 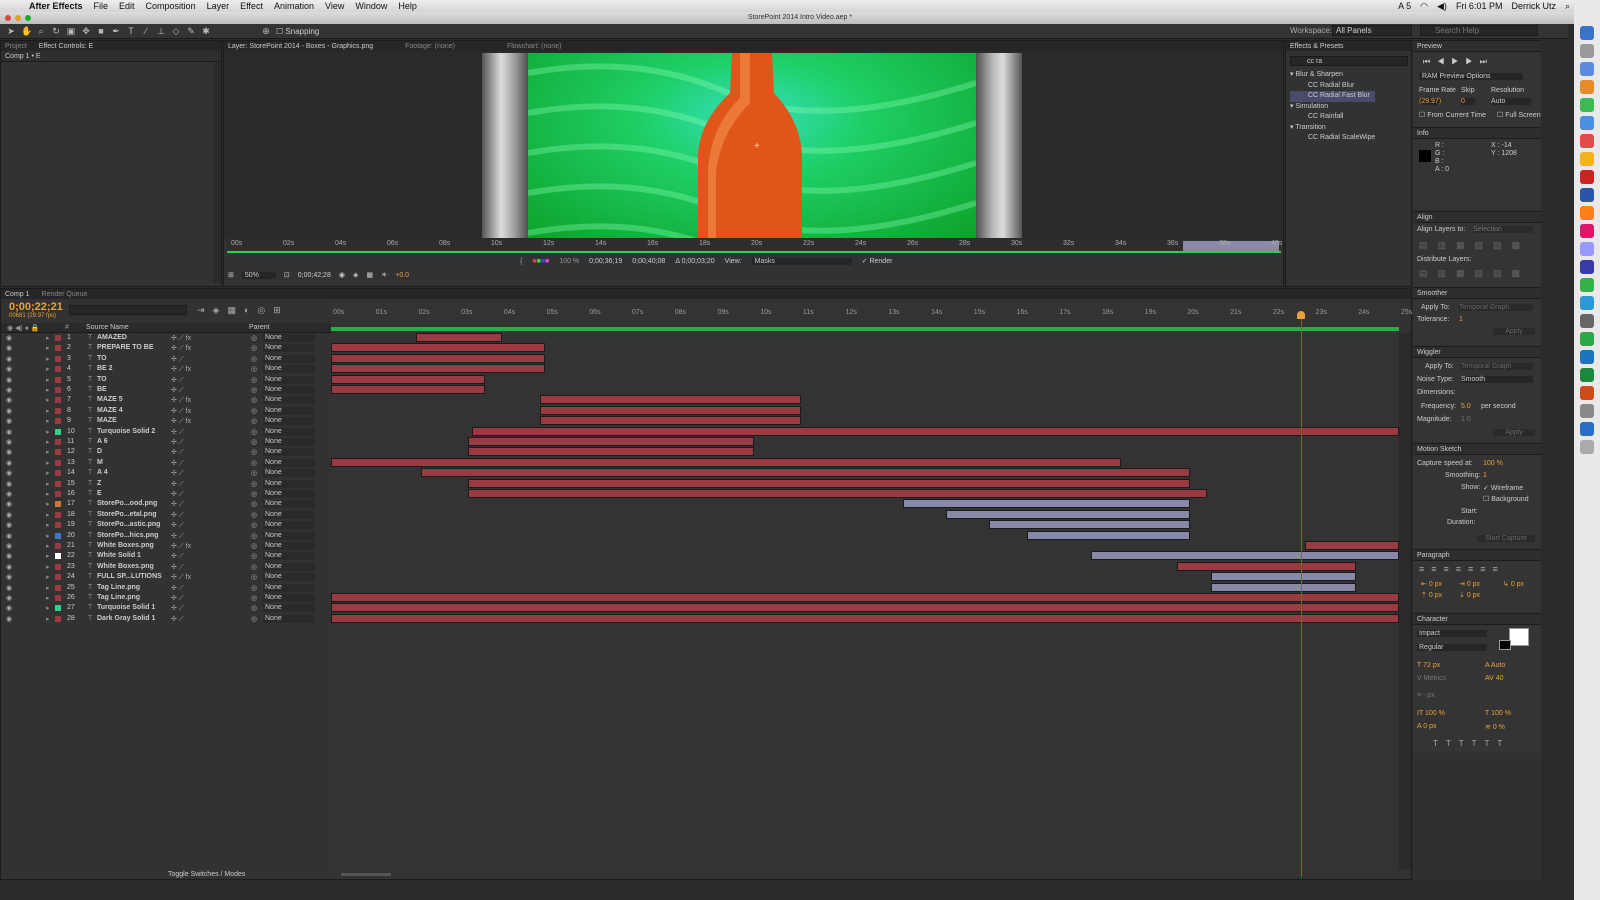 I want to click on layer-name: AMAZED, so click(x=112, y=337).